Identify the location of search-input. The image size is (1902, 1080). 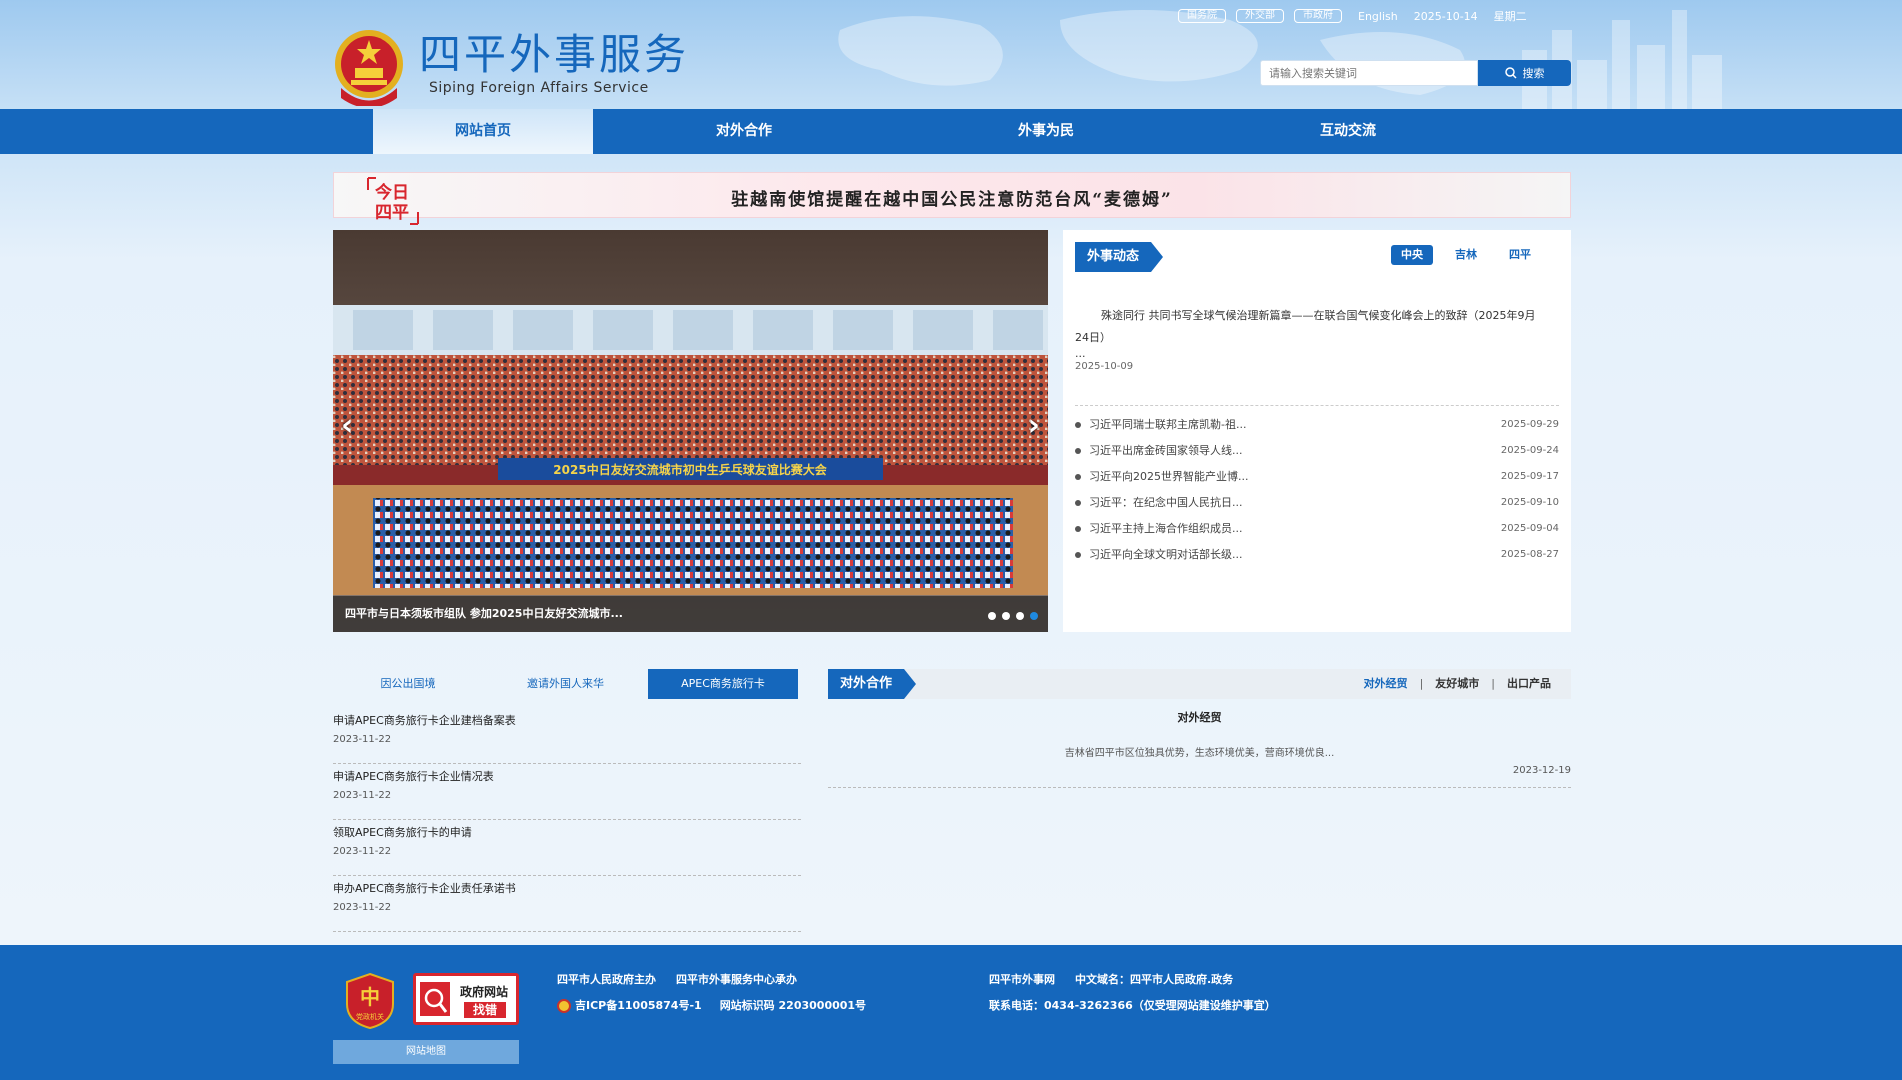
(1369, 73).